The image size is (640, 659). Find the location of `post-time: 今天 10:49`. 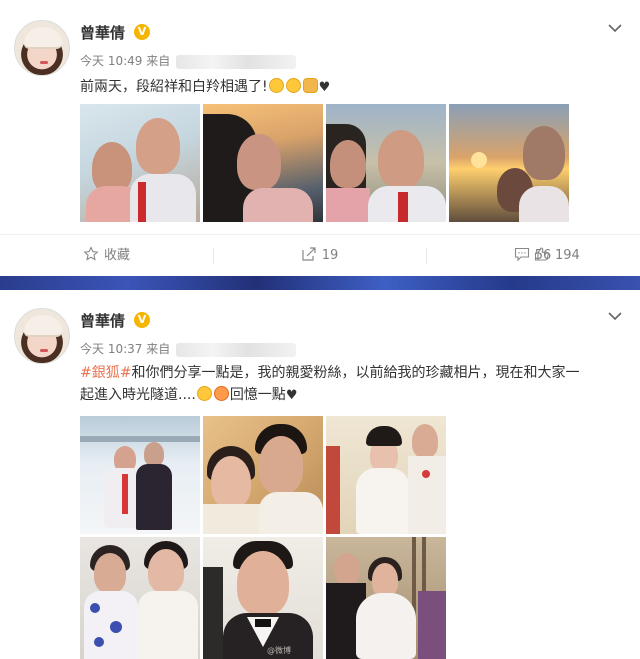

post-time: 今天 10:49 is located at coordinates (111, 61).